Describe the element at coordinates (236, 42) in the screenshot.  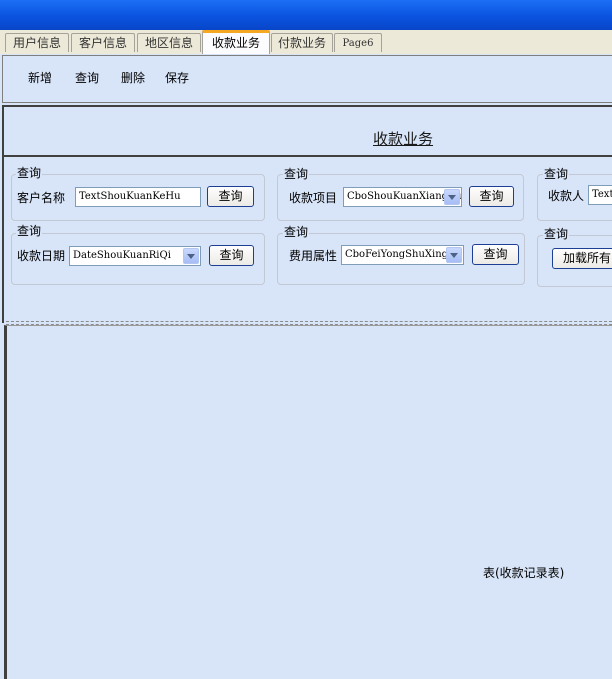
I see `tab-receipts: 收款业务` at that location.